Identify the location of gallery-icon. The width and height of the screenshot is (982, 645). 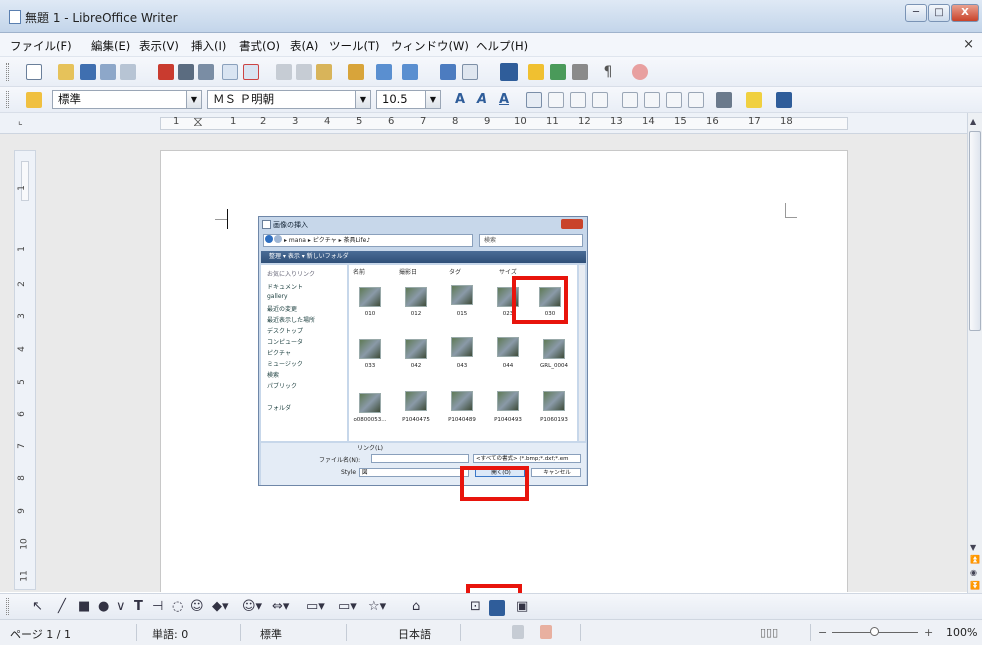
(558, 72).